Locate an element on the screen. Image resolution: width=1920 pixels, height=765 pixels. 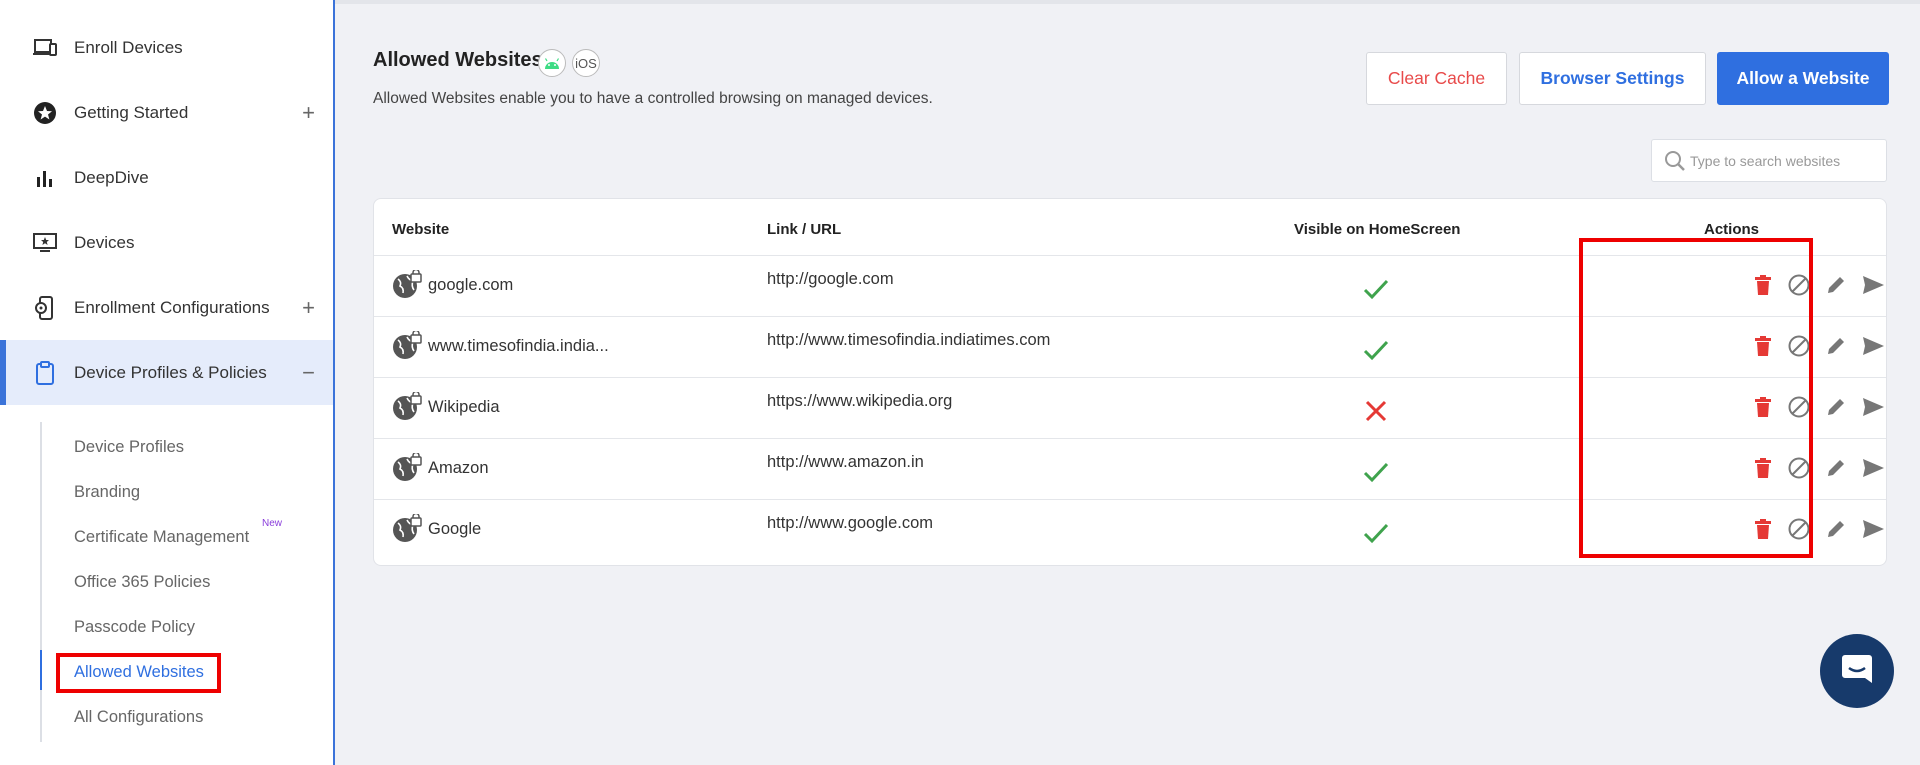
sidebar-item-label: Device Profiles & Policies is located at coordinates (170, 372).